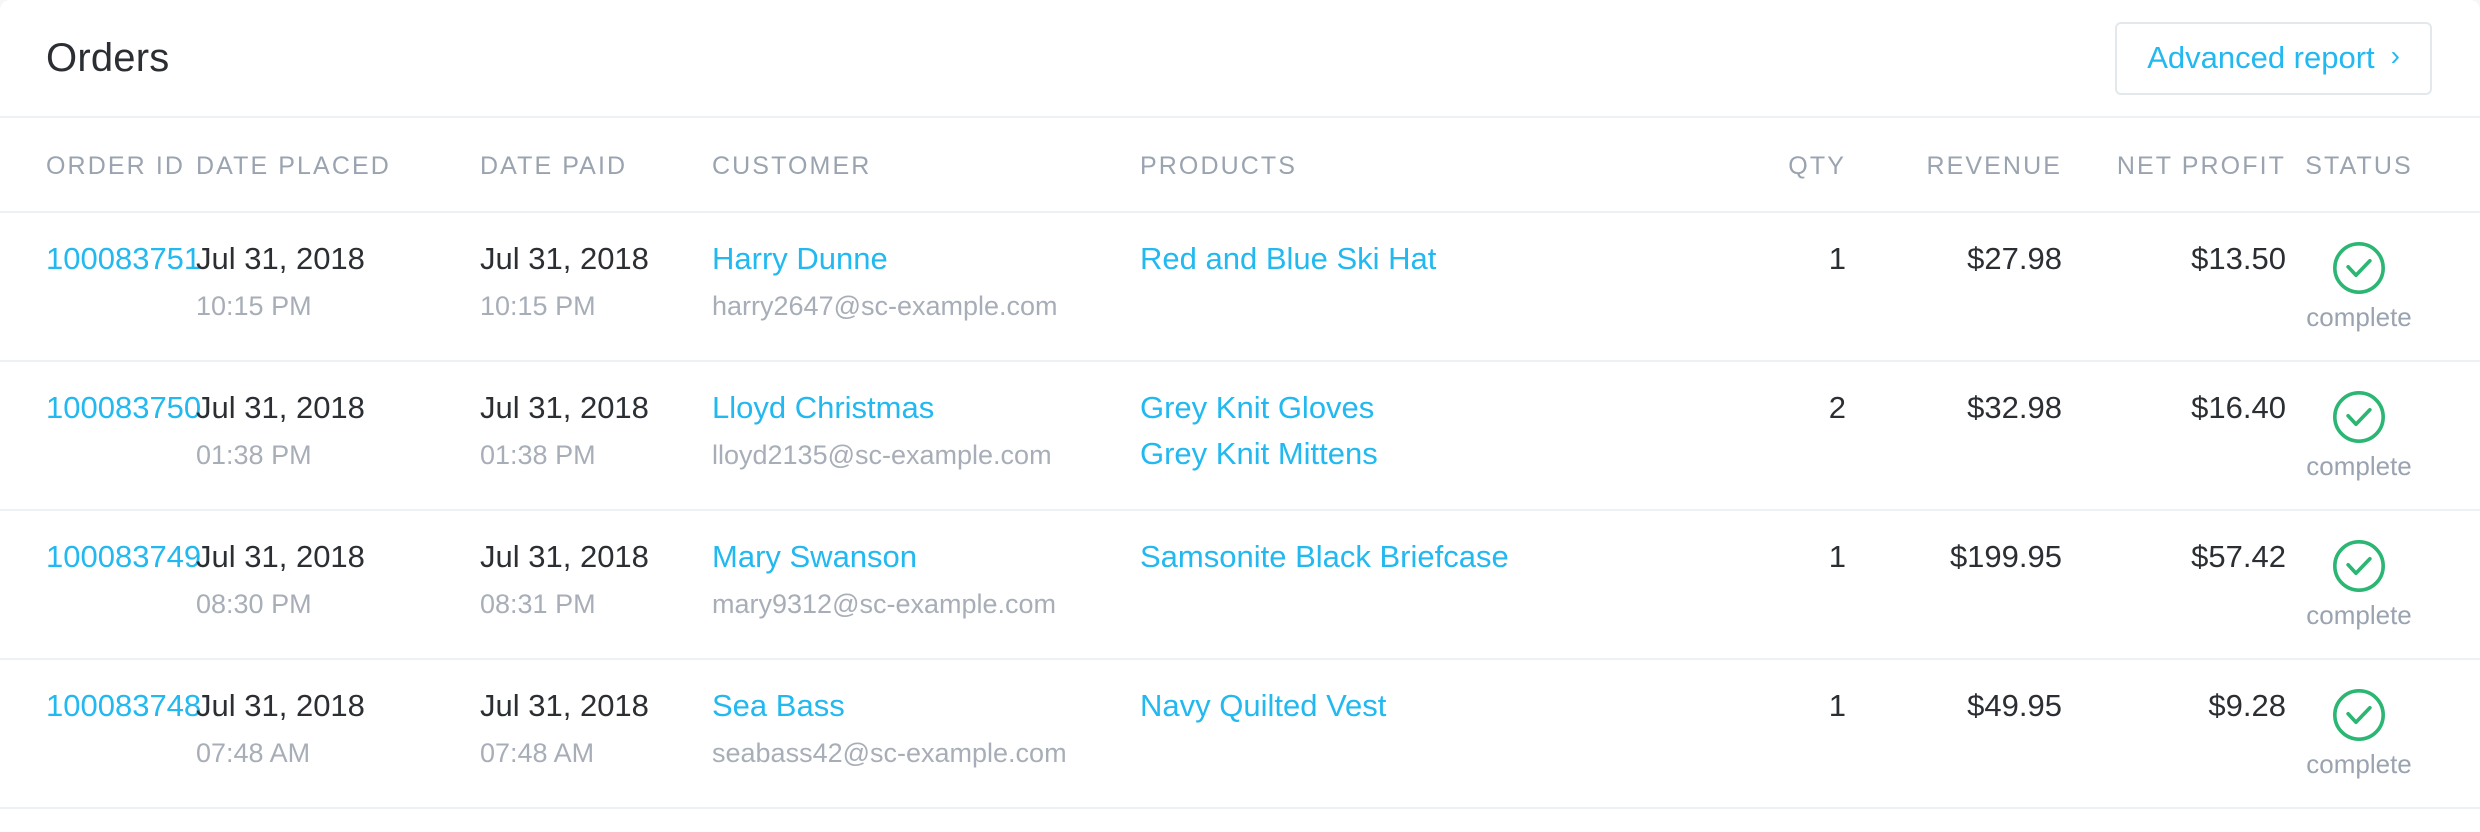 The width and height of the screenshot is (2480, 832). Describe the element at coordinates (538, 454) in the screenshot. I see `date-paid-time: 01:38 PM` at that location.